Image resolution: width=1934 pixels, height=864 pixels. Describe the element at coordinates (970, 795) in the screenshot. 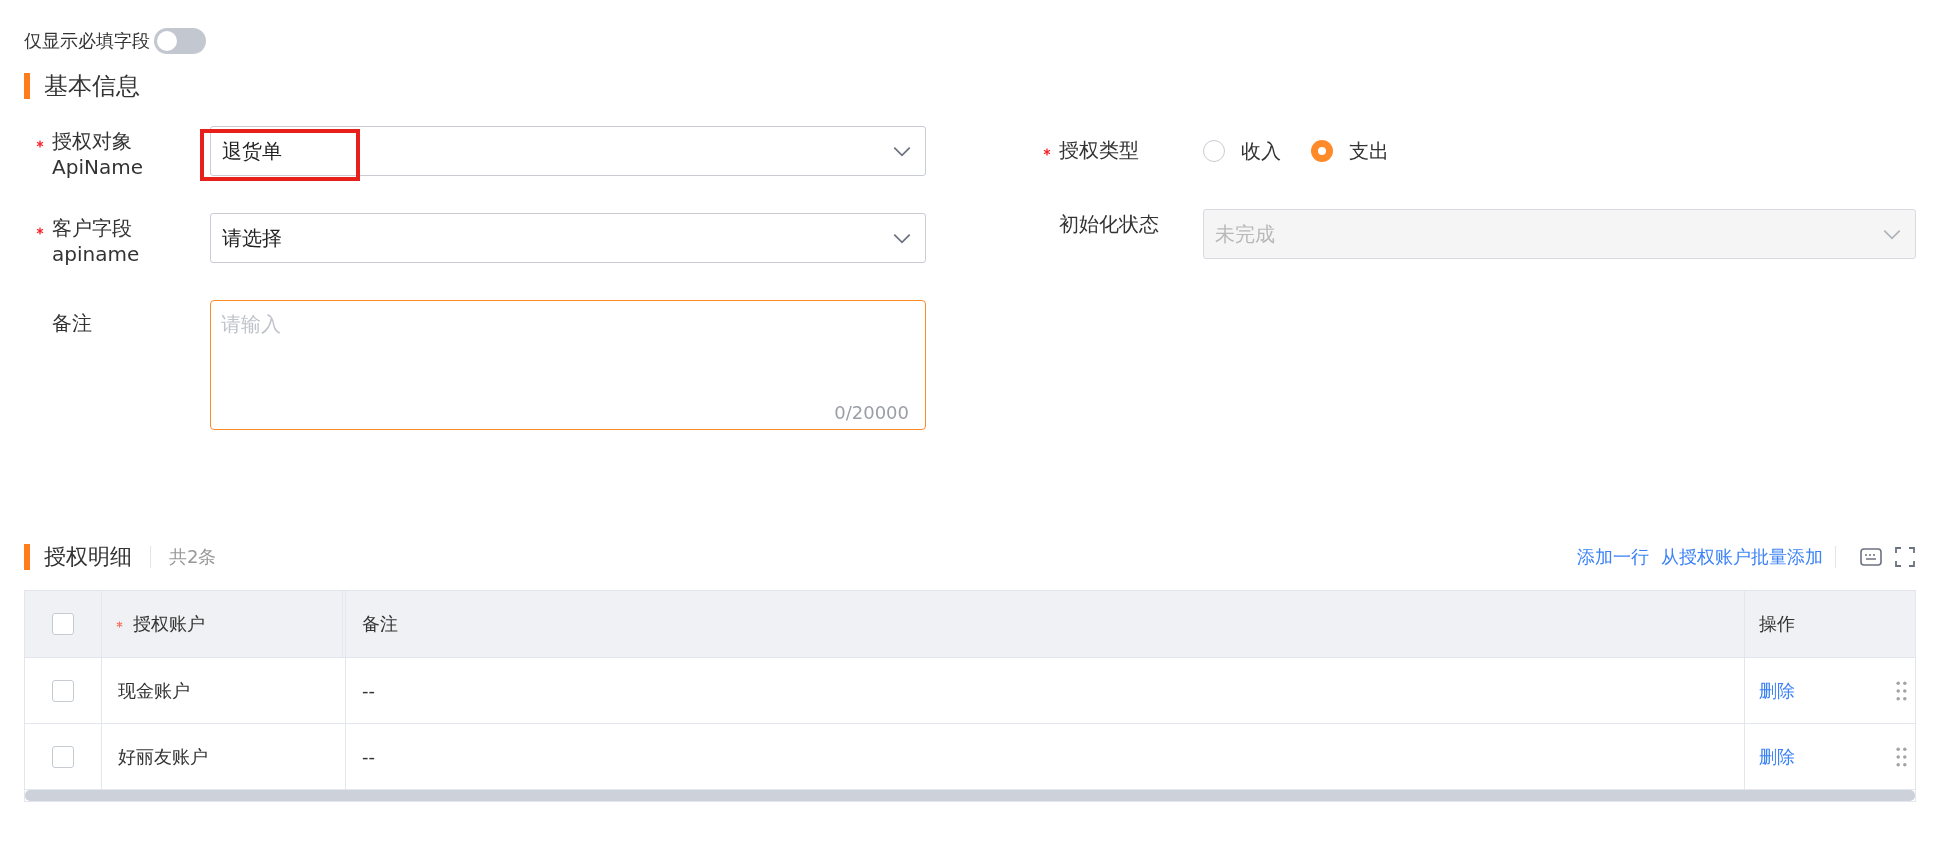

I see `horizontal-scrollbar` at that location.